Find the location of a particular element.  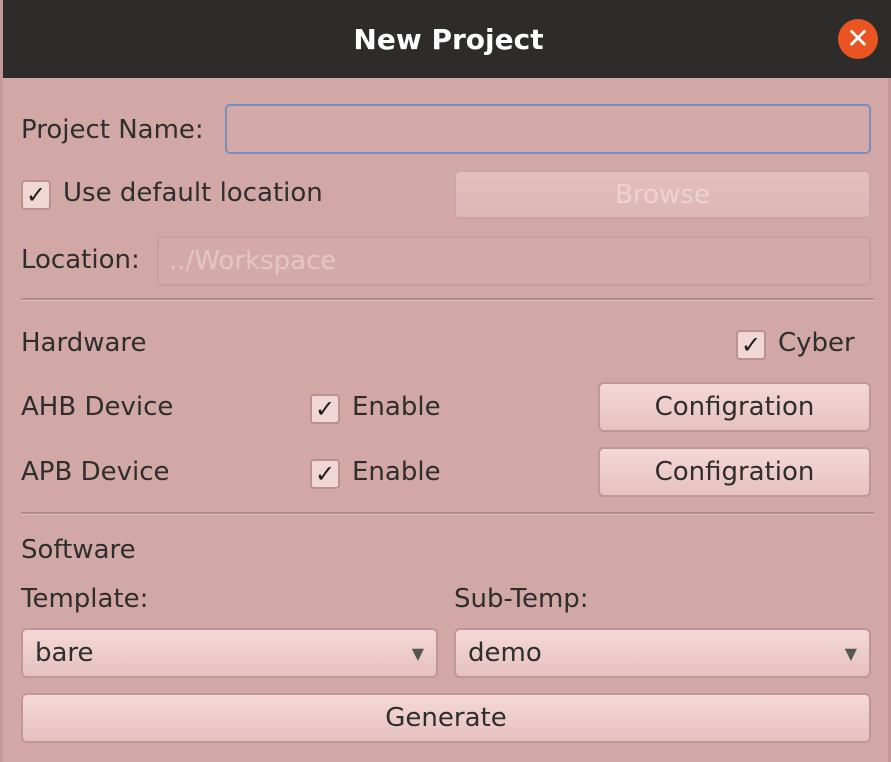

ahb-configuration-button: Configration is located at coordinates (734, 407).